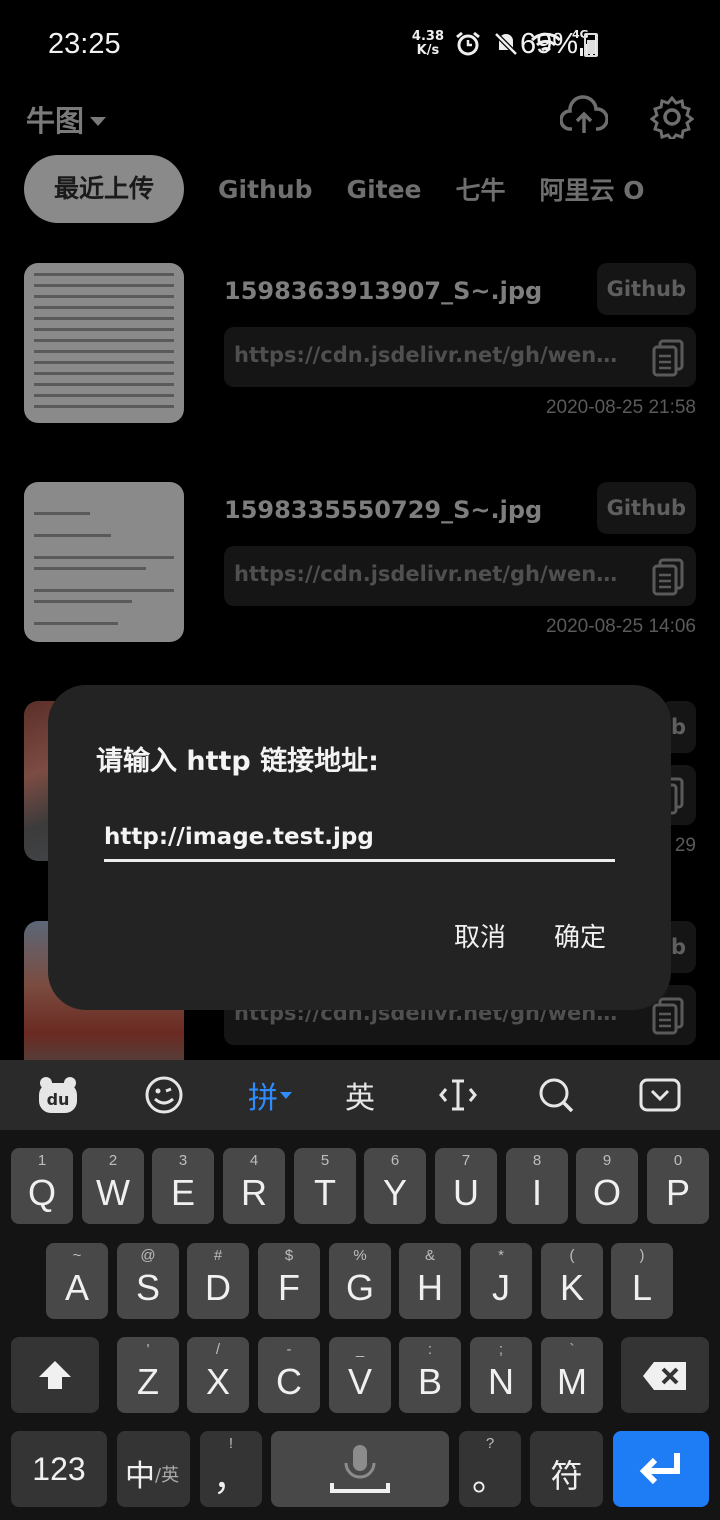 The height and width of the screenshot is (1520, 720). Describe the element at coordinates (218, 1375) in the screenshot. I see `key-x: / X` at that location.